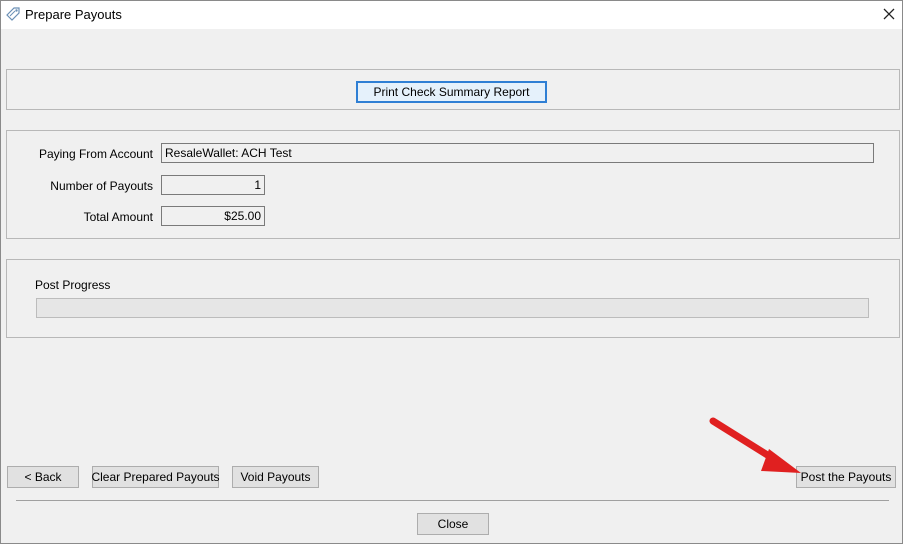 This screenshot has width=903, height=544. What do you see at coordinates (13, 14) in the screenshot?
I see `payout-tag-icon` at bounding box center [13, 14].